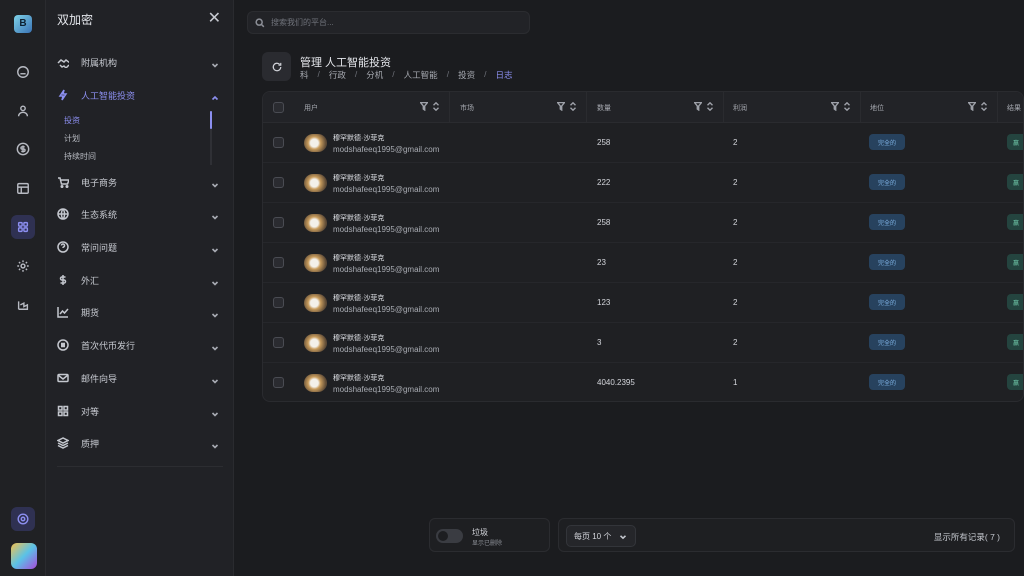 The width and height of the screenshot is (1024, 576). Describe the element at coordinates (140, 466) in the screenshot. I see `sidebar-divider` at that location.